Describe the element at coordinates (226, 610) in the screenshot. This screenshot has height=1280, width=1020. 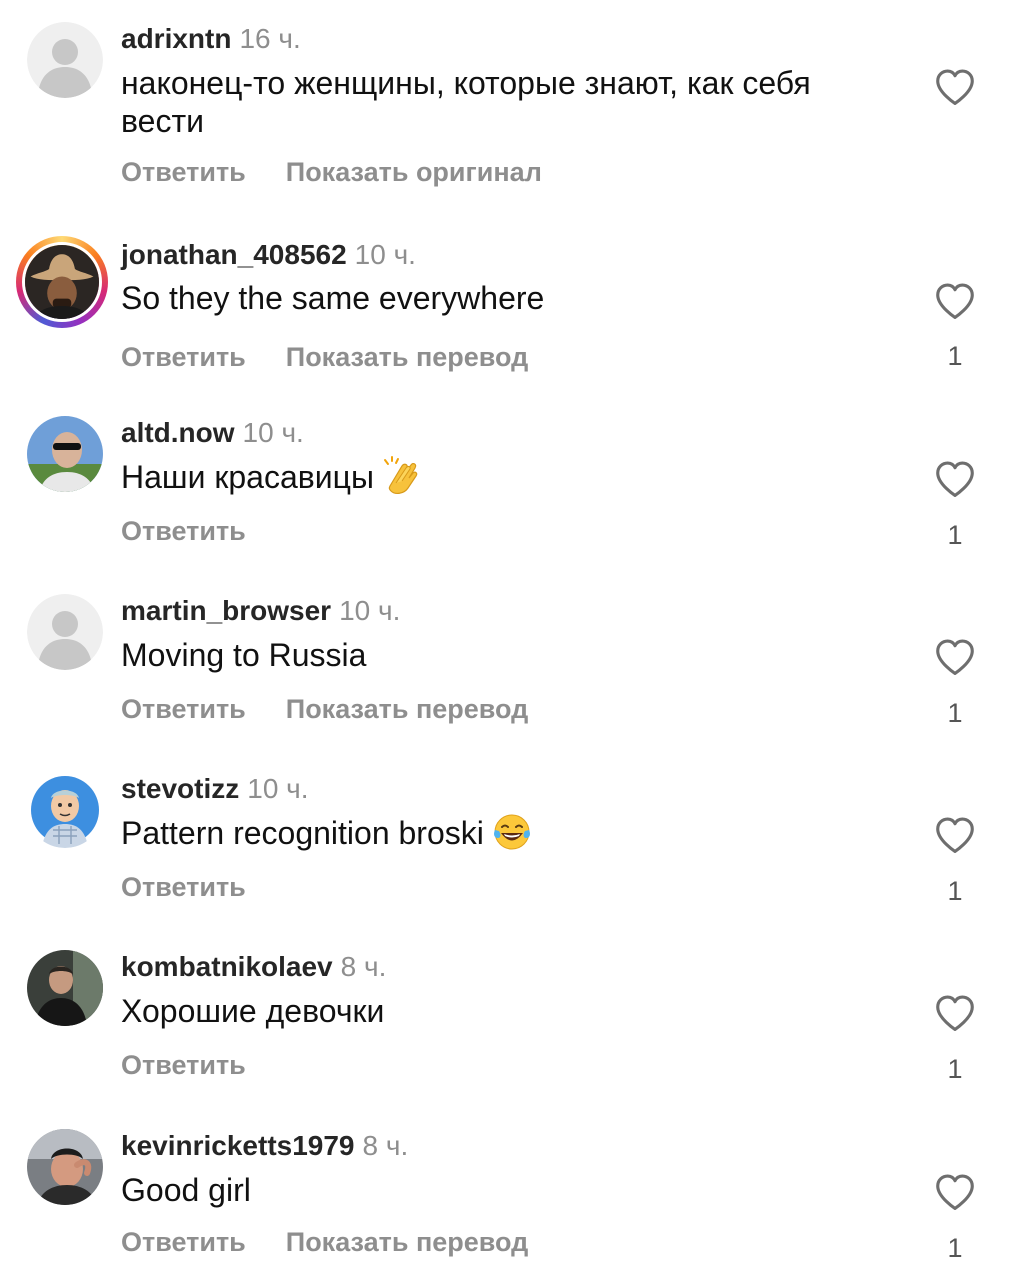
I see `username: martin_browser` at that location.